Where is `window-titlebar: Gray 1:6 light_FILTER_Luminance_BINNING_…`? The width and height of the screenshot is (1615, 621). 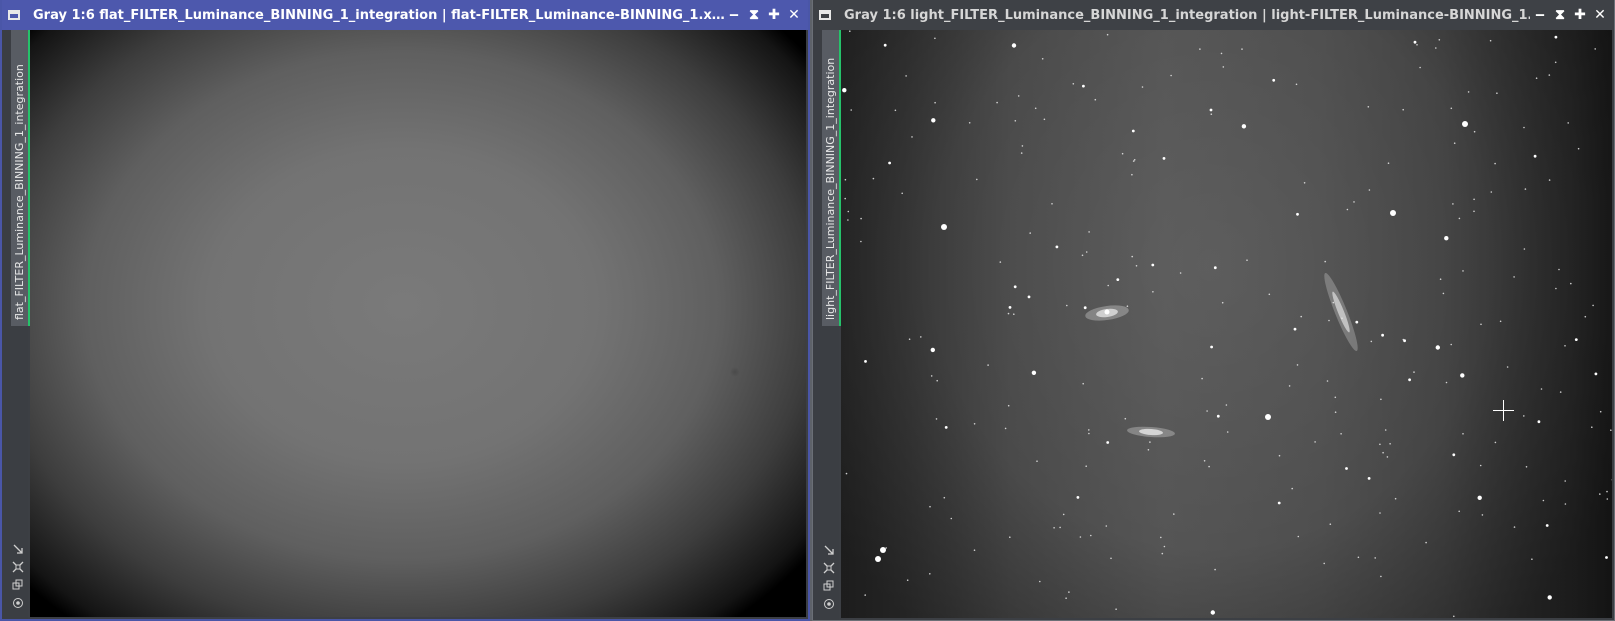
window-titlebar: Gray 1:6 light_FILTER_Luminance_BINNING_… is located at coordinates (1213, 15).